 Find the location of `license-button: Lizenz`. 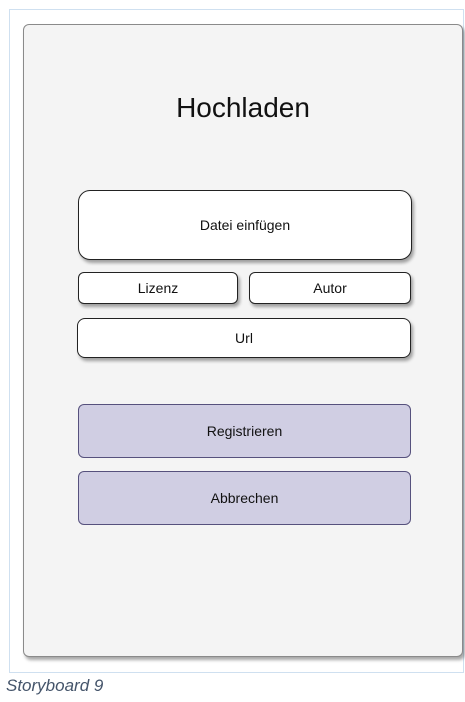

license-button: Lizenz is located at coordinates (158, 288).